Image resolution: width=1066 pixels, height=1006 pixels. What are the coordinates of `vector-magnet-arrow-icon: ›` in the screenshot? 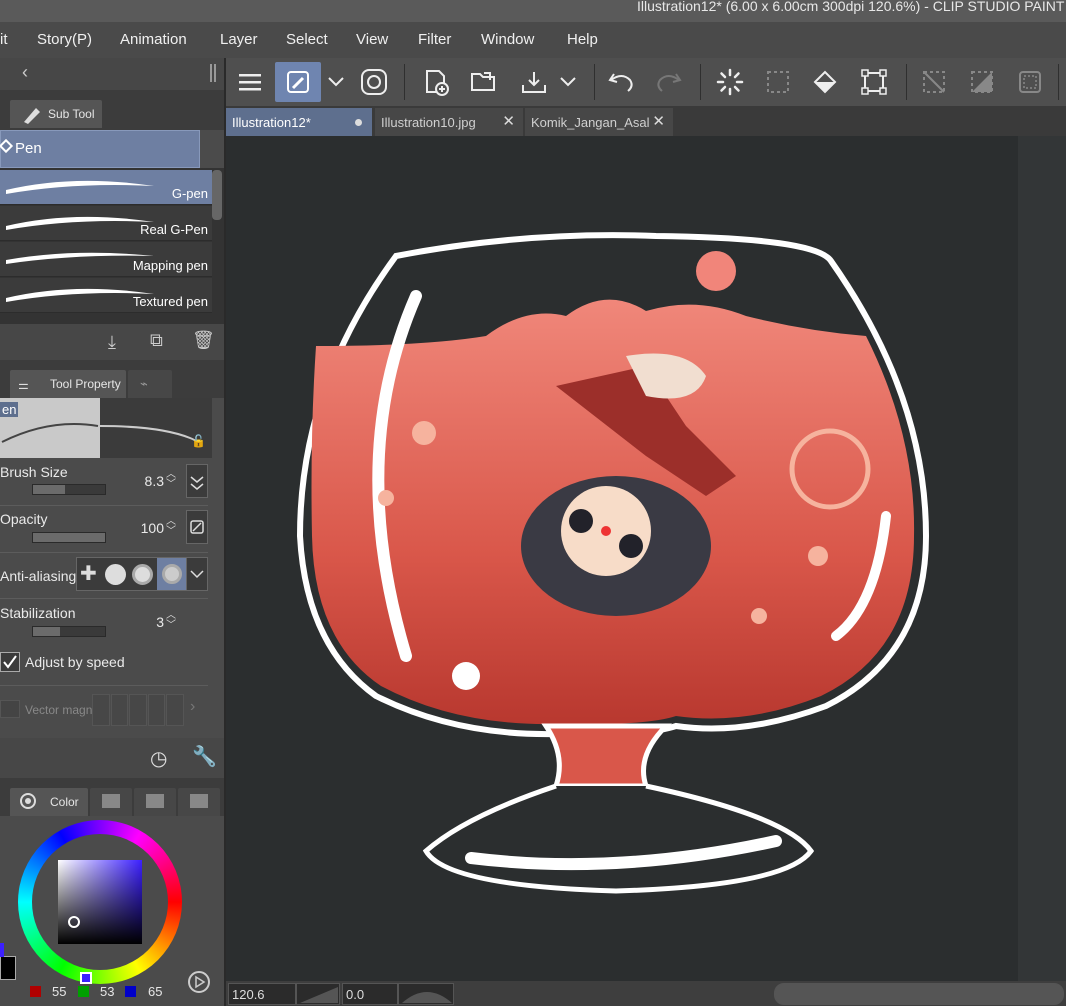 It's located at (192, 707).